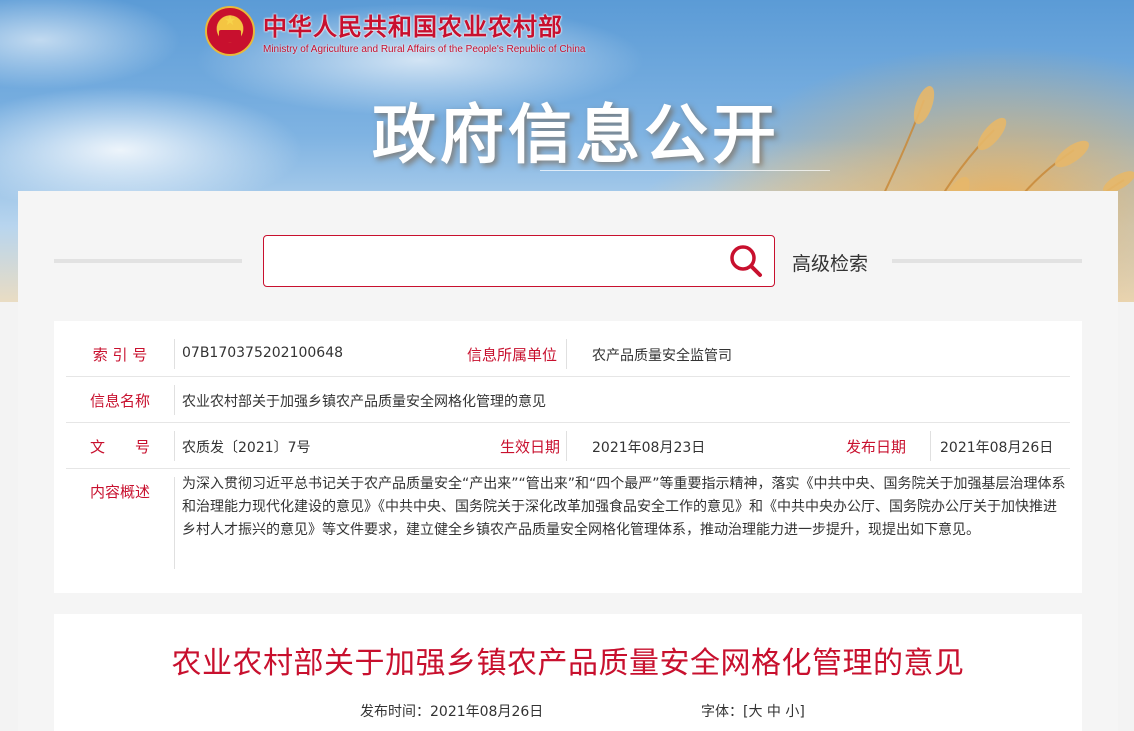 The height and width of the screenshot is (731, 1134). Describe the element at coordinates (120, 355) in the screenshot. I see `index-label: 索 引 号` at that location.